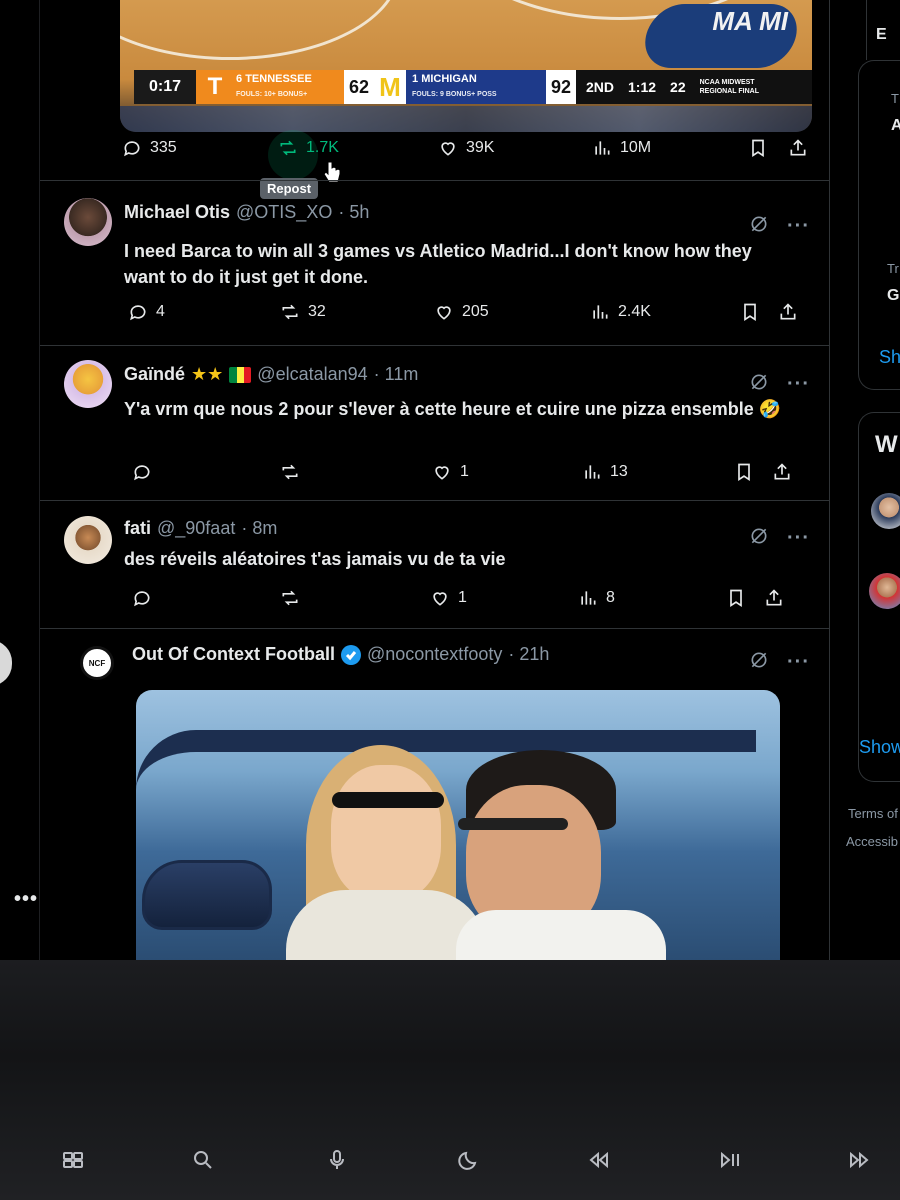  What do you see at coordinates (678, 87) in the screenshot?
I see `shot-clock: 22` at bounding box center [678, 87].